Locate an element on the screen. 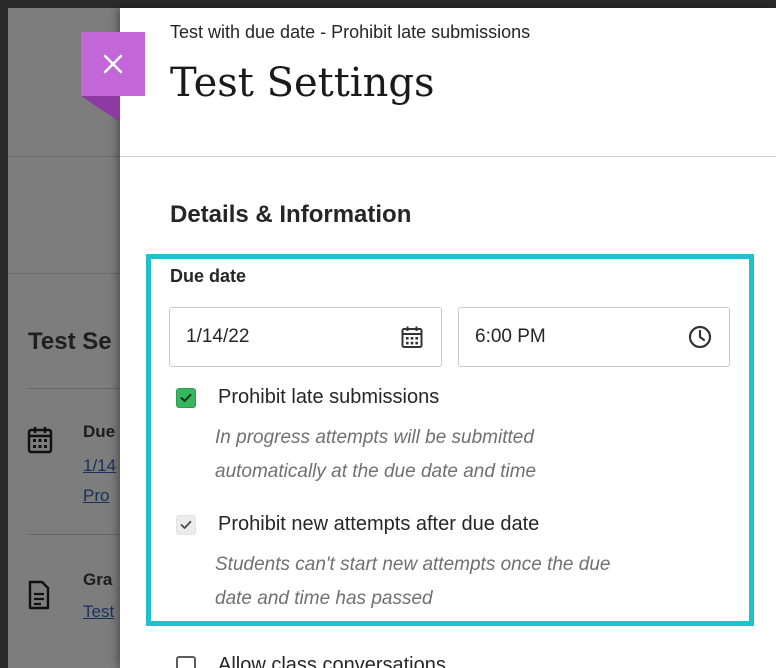 The width and height of the screenshot is (776, 668). background-item-link: Test is located at coordinates (98, 612).